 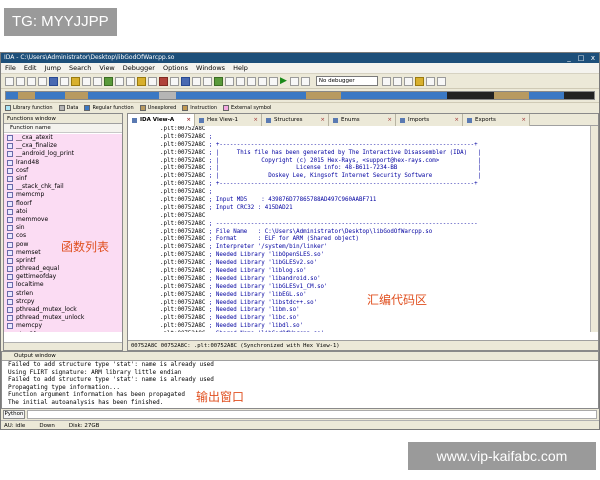 I want to click on detach-icon, so click(x=441, y=81).